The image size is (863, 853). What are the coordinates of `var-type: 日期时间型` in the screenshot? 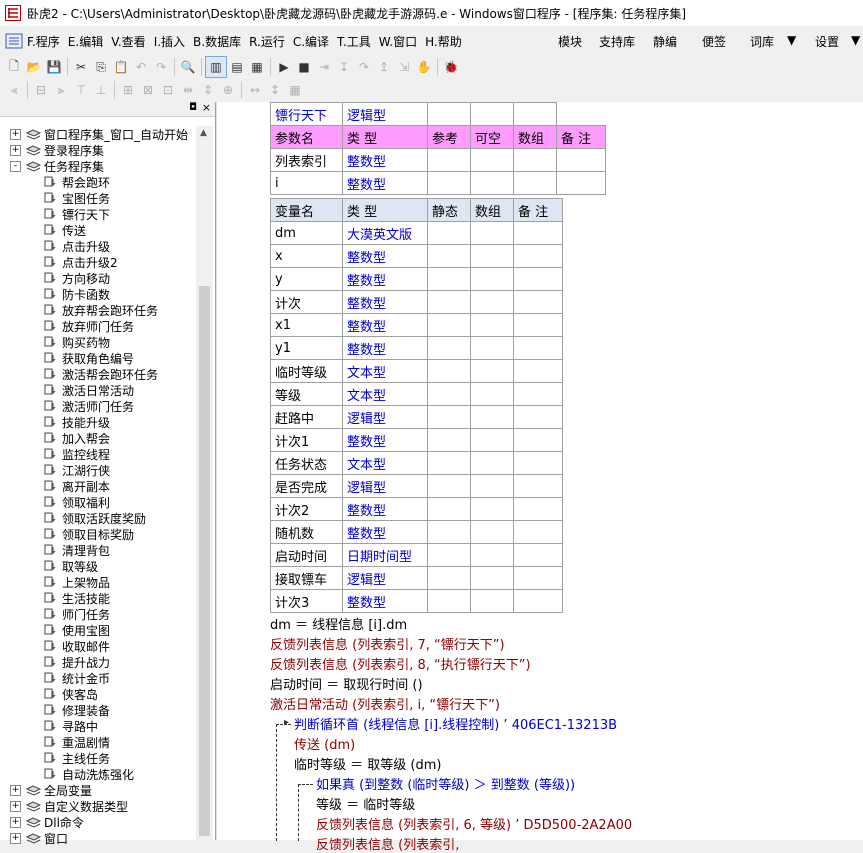 It's located at (385, 555).